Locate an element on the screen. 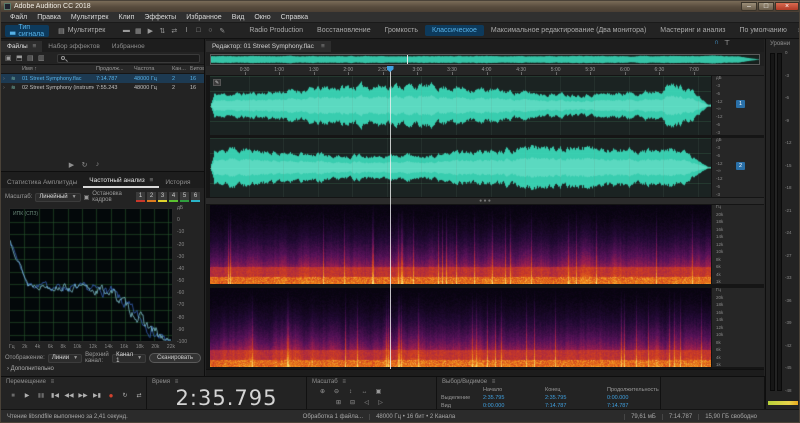 The image size is (800, 423). analysis-tab: История is located at coordinates (177, 182).